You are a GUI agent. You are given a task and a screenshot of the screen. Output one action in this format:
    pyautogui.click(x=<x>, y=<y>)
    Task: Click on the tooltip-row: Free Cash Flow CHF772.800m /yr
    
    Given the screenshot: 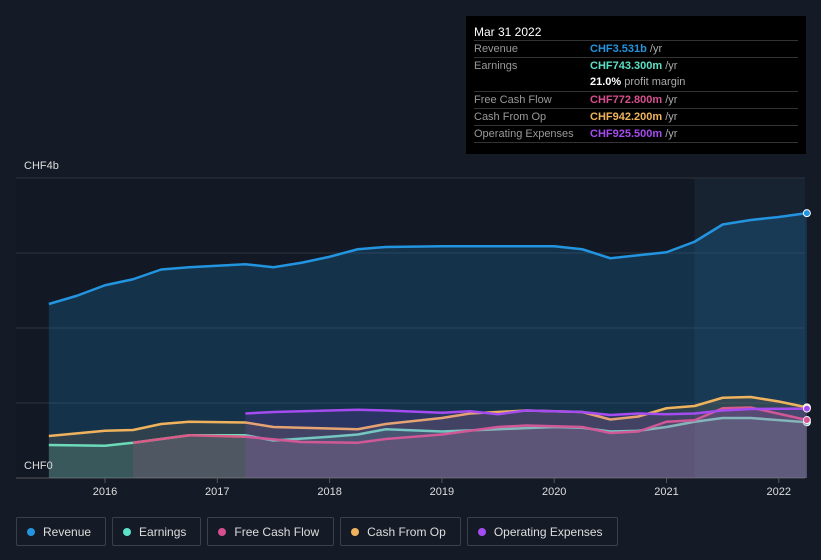 What is the action you would take?
    pyautogui.click(x=636, y=100)
    